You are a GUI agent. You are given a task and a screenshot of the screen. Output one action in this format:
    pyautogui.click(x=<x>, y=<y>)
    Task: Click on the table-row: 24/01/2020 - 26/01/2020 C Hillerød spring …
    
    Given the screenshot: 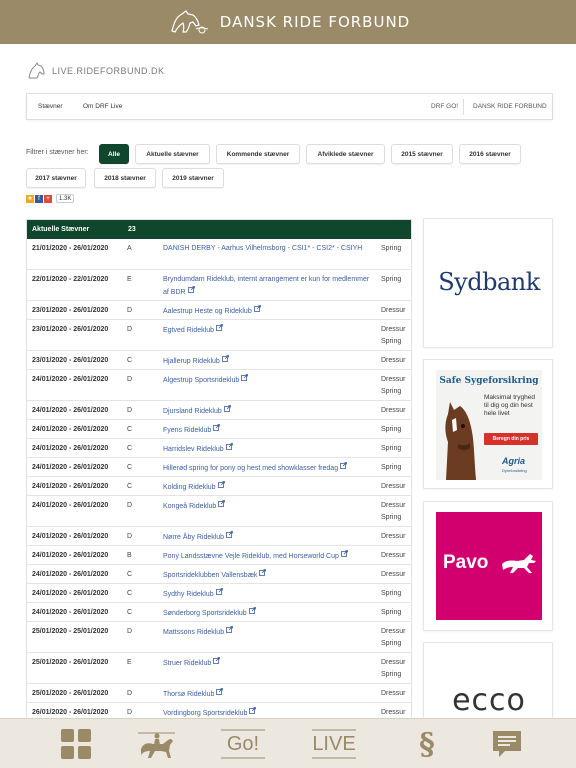 What is the action you would take?
    pyautogui.click(x=219, y=467)
    